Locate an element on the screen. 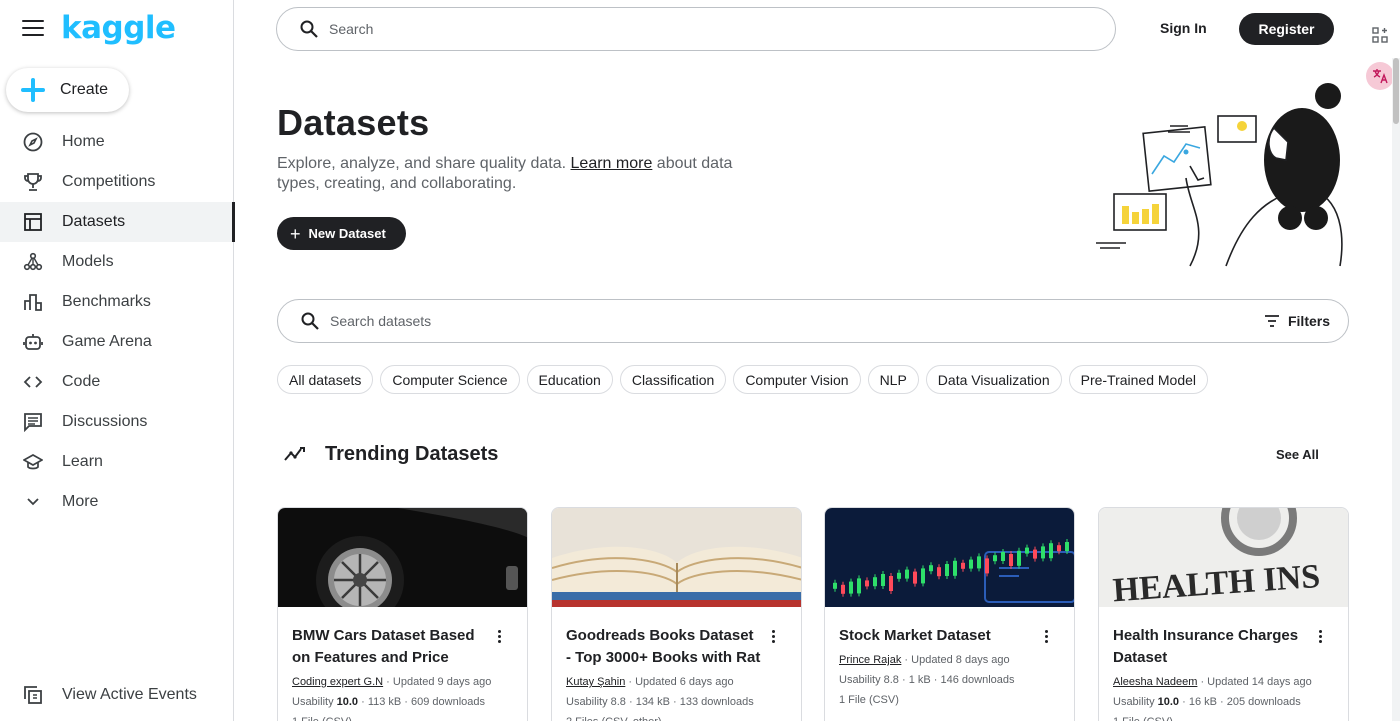  author-link: Kutay Şahin is located at coordinates (595, 682).